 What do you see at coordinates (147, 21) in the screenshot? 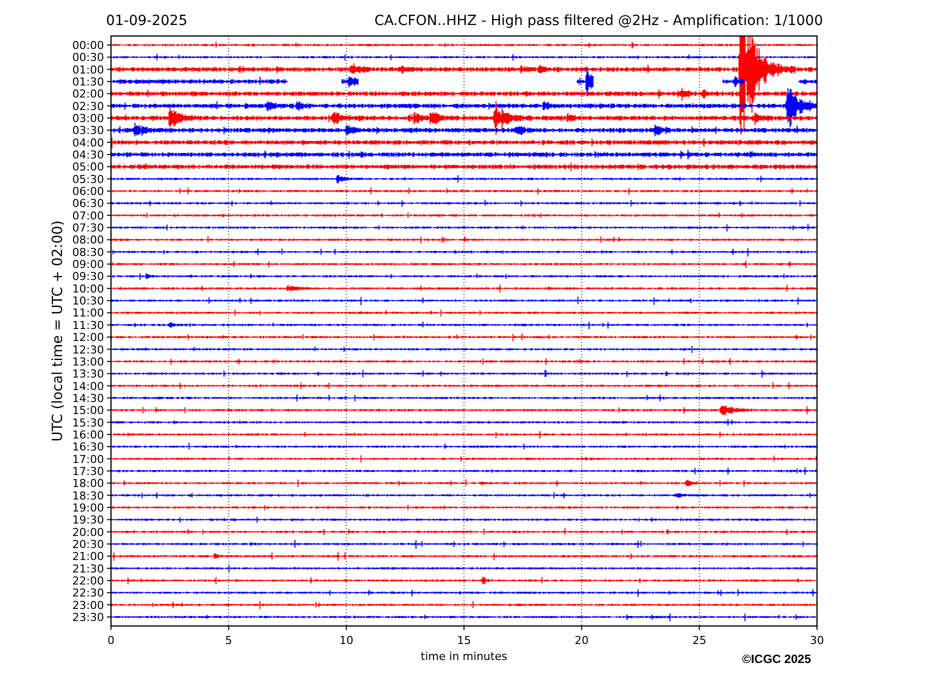
I see `date-title: 01-09-2025` at bounding box center [147, 21].